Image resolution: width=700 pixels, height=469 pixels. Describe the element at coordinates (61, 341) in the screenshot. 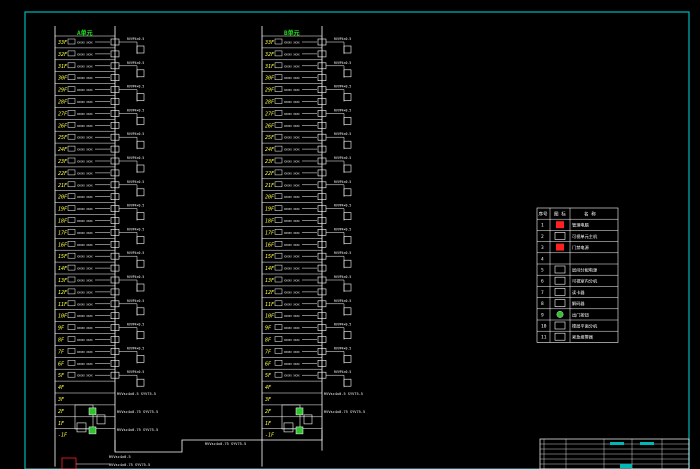

I see `floor-label: 8F` at that location.